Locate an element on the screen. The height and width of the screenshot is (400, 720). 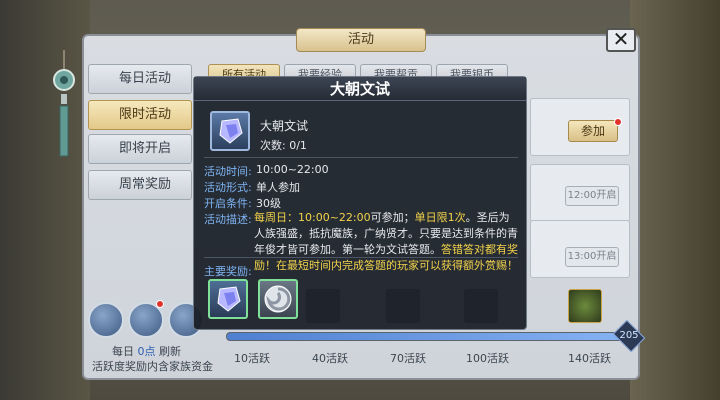
milestone-label: 140活跃 is located at coordinates (589, 358).